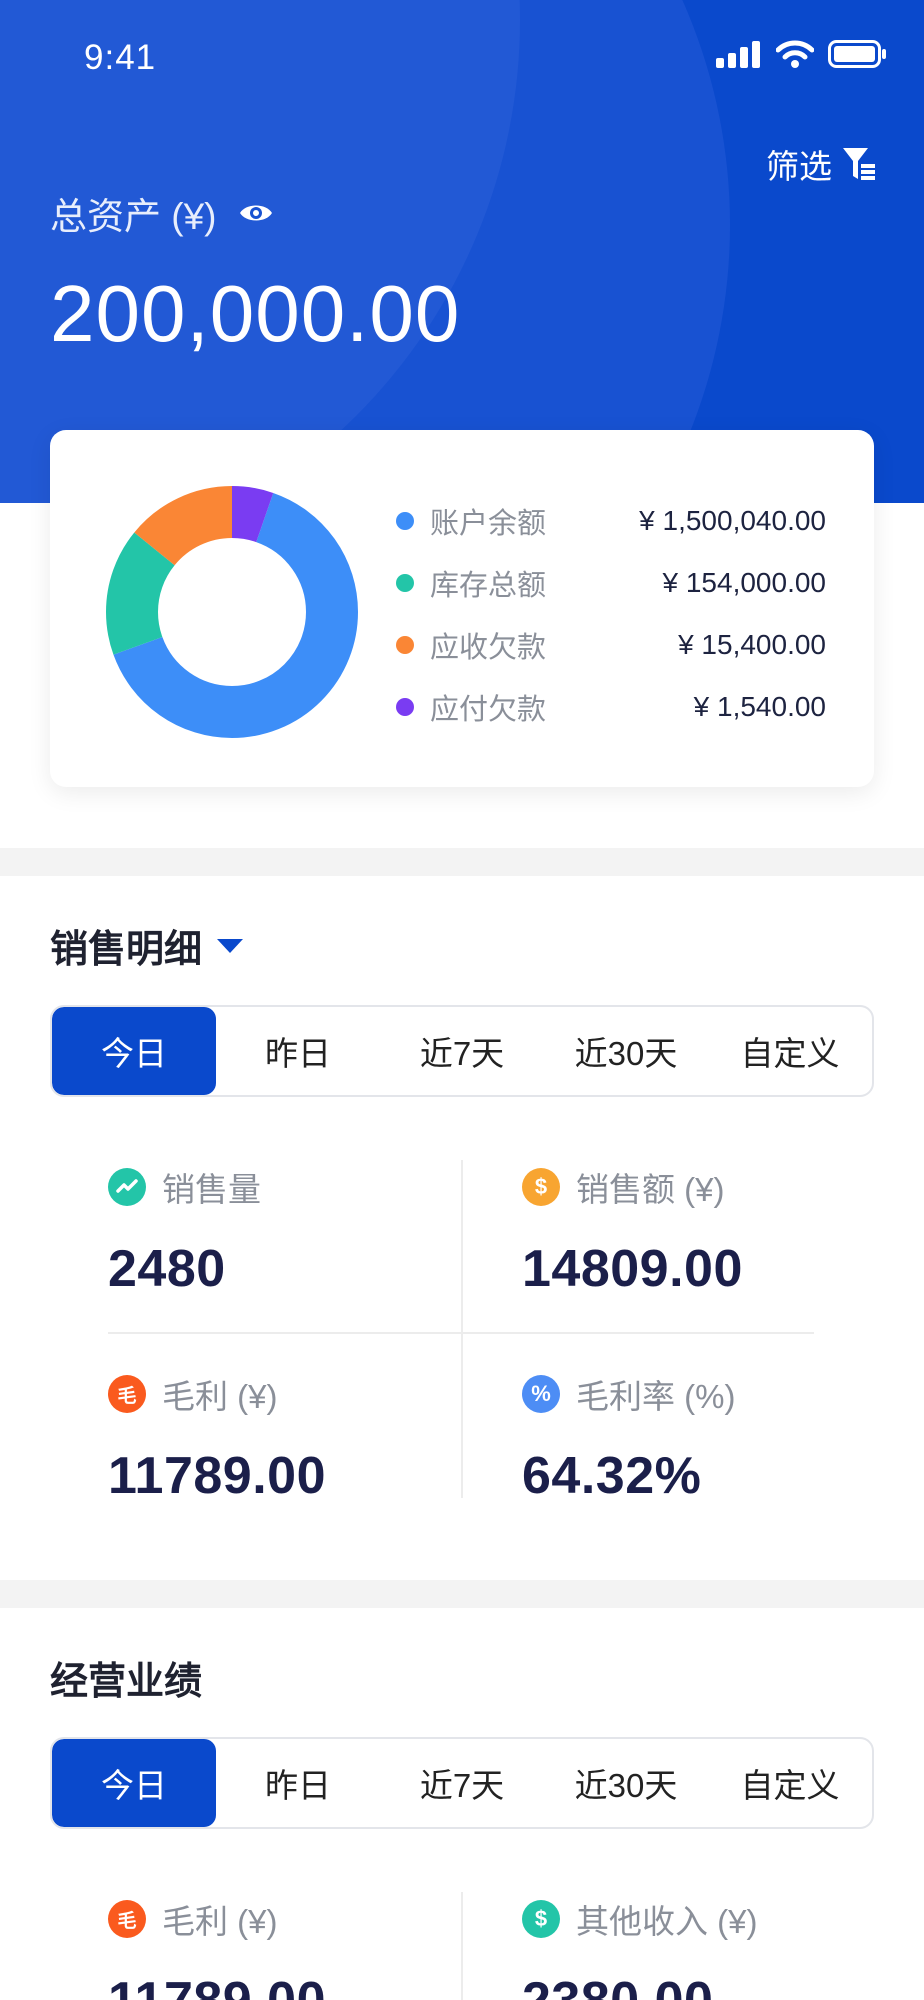  Describe the element at coordinates (698, 1985) in the screenshot. I see `stat-value: 2380.00` at that location.